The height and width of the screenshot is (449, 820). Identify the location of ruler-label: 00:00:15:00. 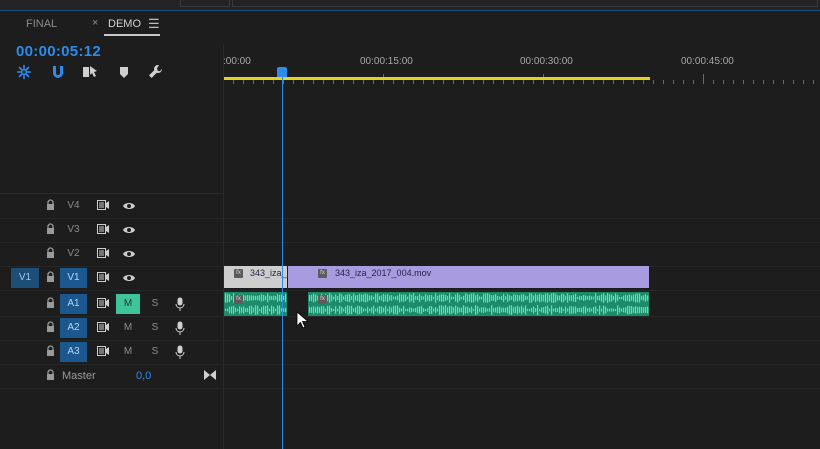
(386, 61).